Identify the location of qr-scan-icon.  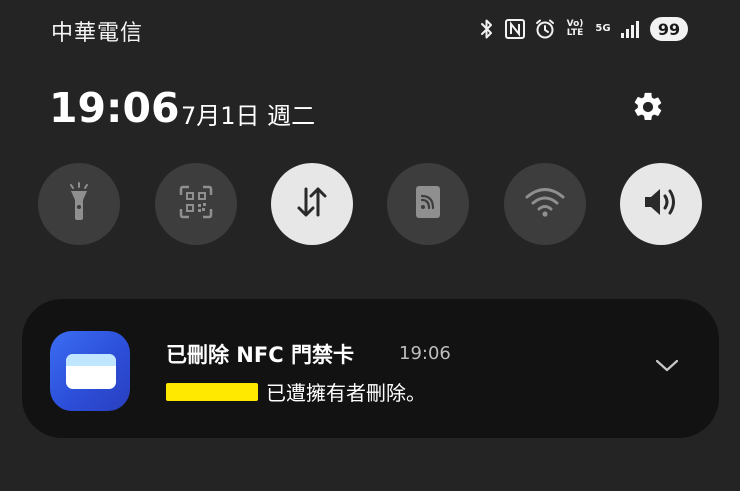
(196, 204).